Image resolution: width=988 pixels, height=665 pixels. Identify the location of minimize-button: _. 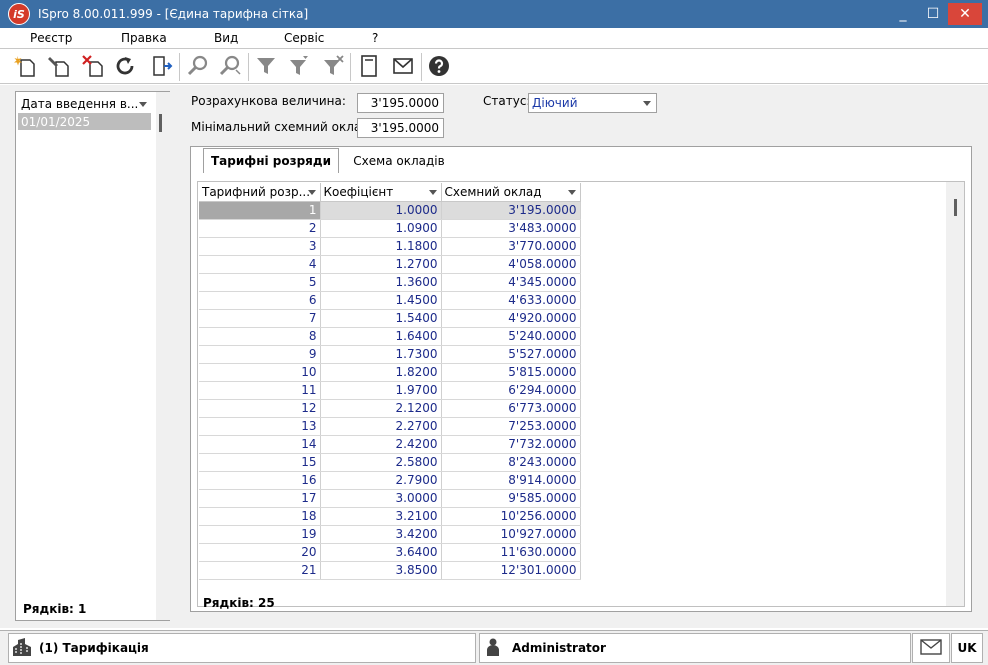
(903, 14).